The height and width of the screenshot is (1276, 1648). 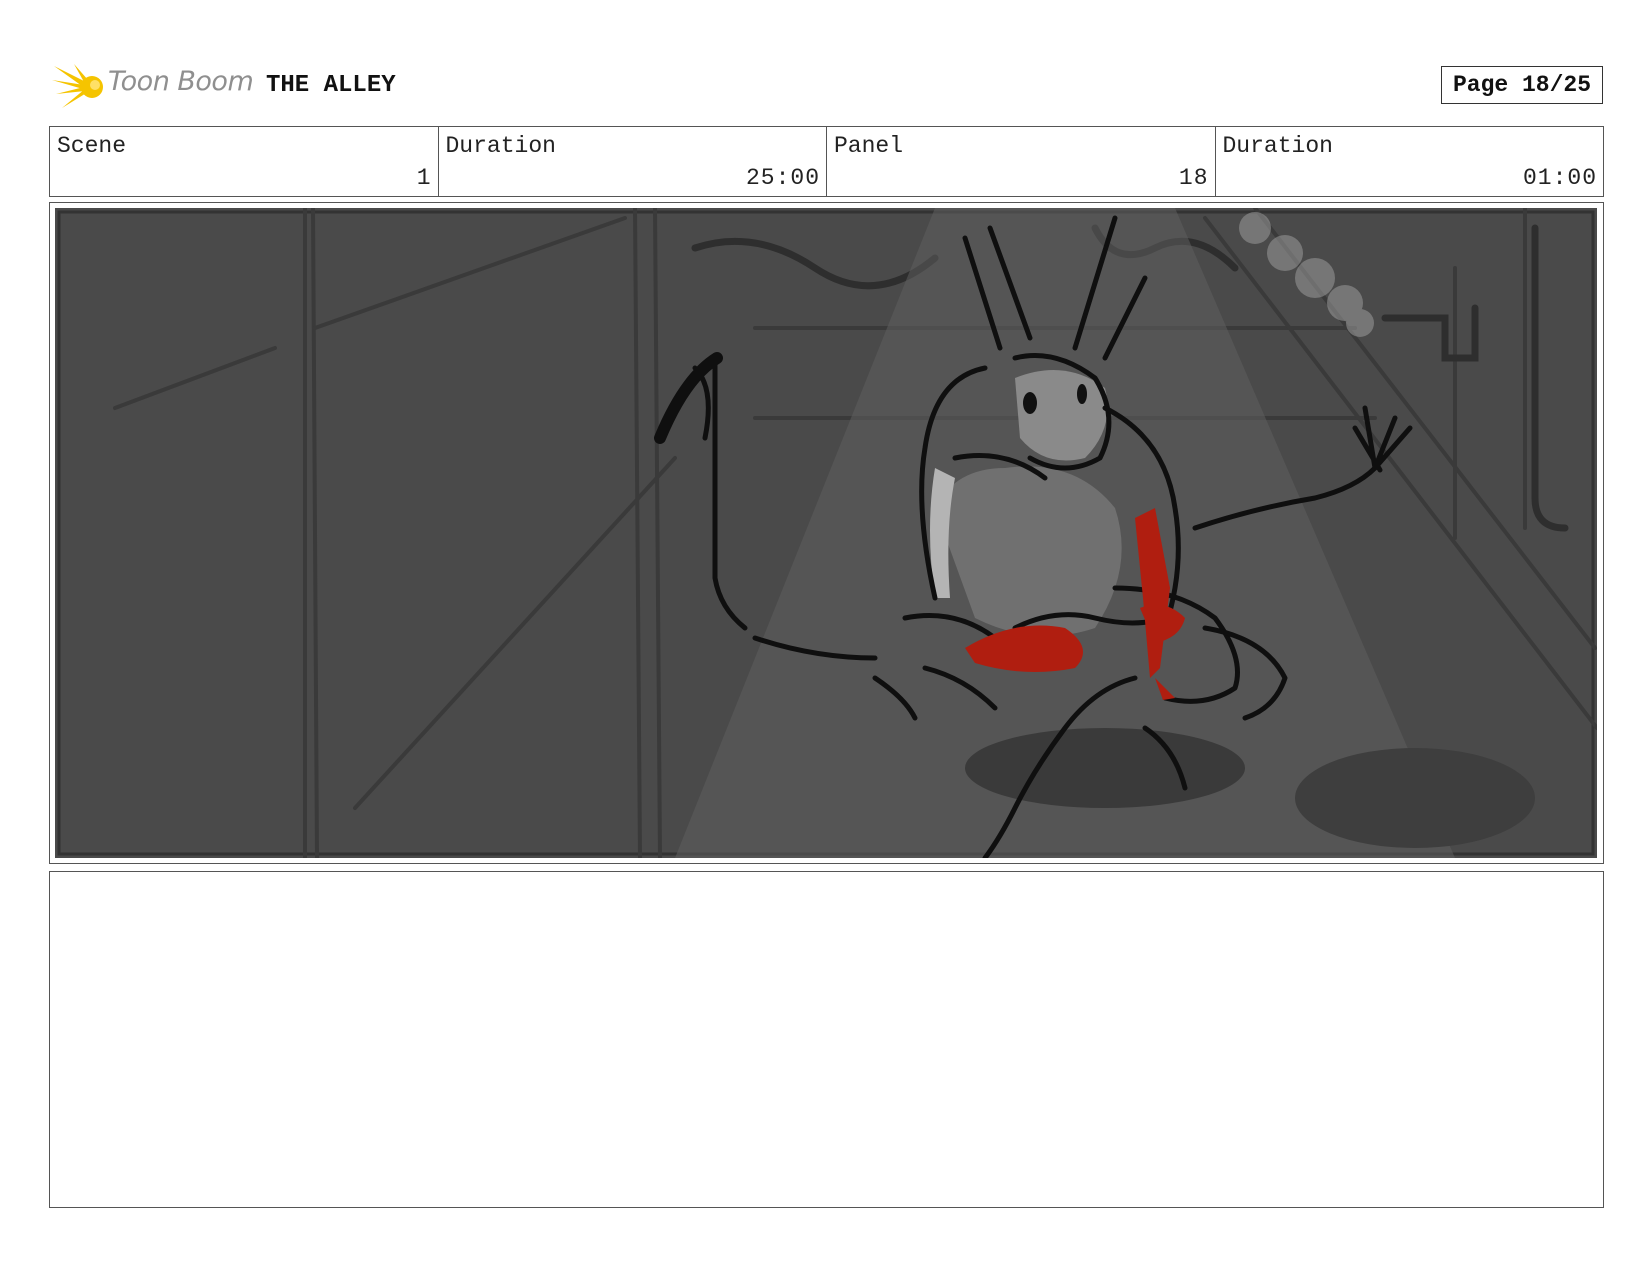 I want to click on logo-text: Toon Boom, so click(x=181, y=81).